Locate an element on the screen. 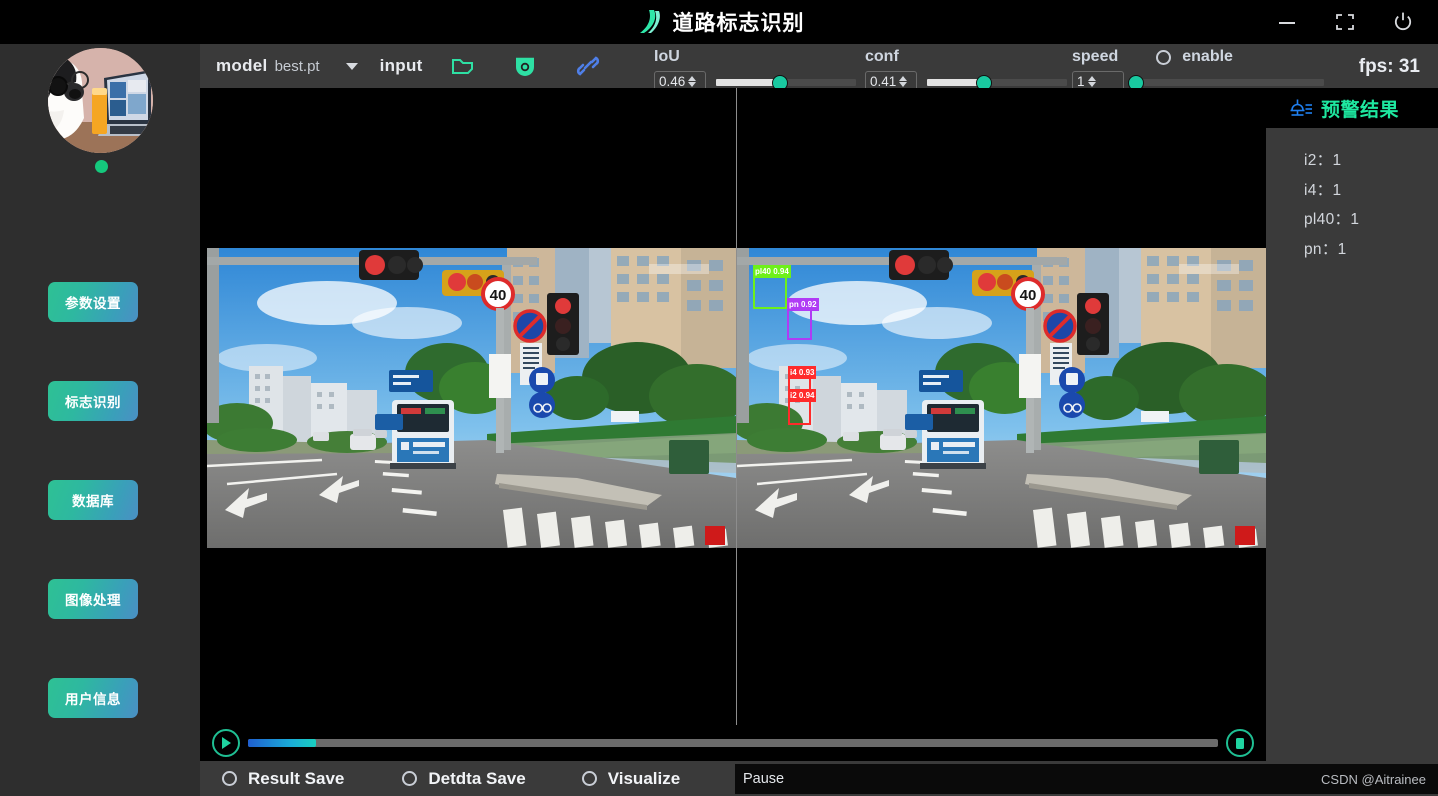 This screenshot has height=796, width=1438. iou-stepper is located at coordinates (692, 81).